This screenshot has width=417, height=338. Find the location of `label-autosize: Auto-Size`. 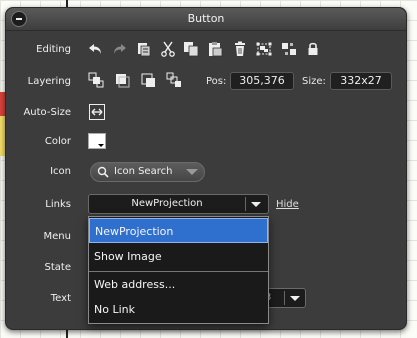

label-autosize: Auto-Size is located at coordinates (47, 112).